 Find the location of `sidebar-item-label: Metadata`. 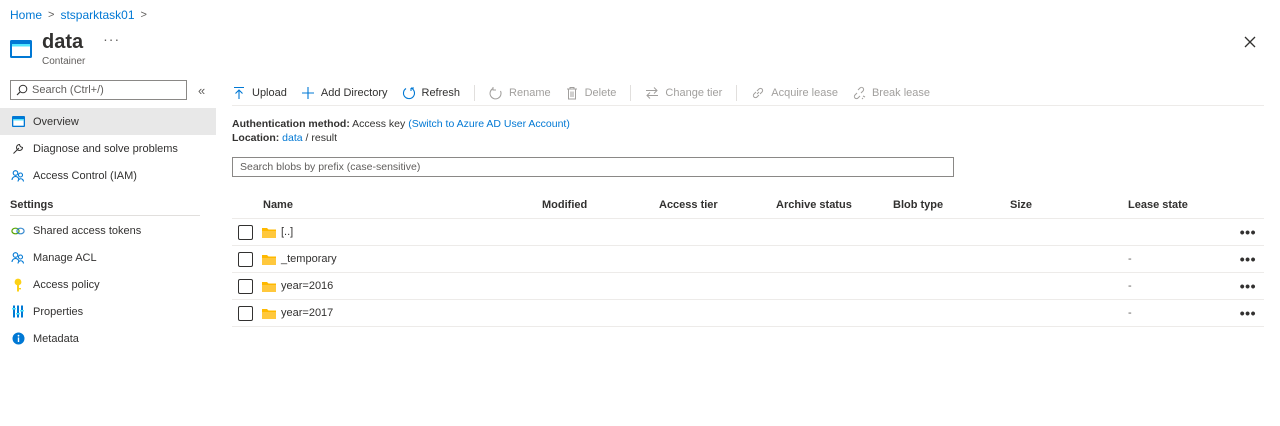

sidebar-item-label: Metadata is located at coordinates (56, 338).